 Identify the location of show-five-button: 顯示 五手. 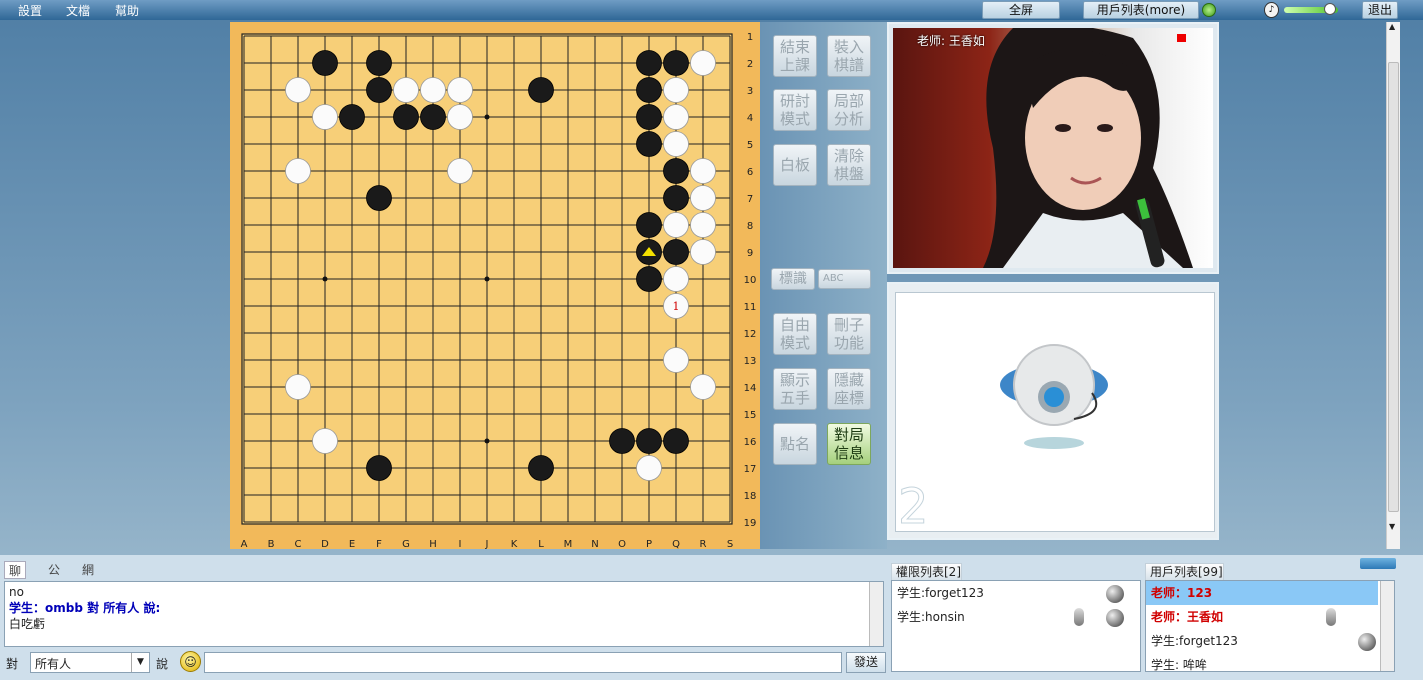
(795, 389).